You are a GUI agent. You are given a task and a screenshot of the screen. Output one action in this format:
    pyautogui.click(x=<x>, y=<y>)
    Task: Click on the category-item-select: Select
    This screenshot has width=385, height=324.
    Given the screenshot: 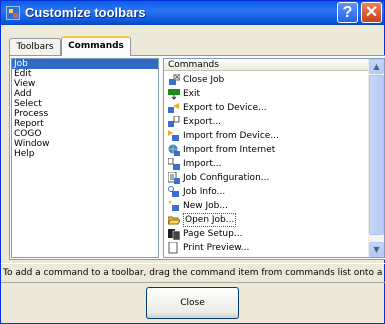 What is the action you would take?
    pyautogui.click(x=85, y=104)
    